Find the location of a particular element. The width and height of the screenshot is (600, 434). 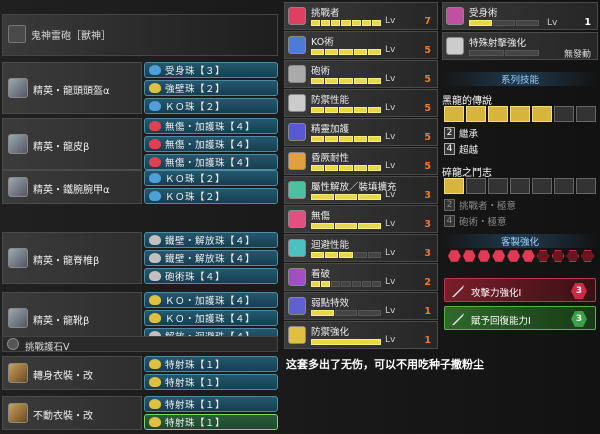

skill-entry: 防禦性能 Lv 5 is located at coordinates (361, 103).